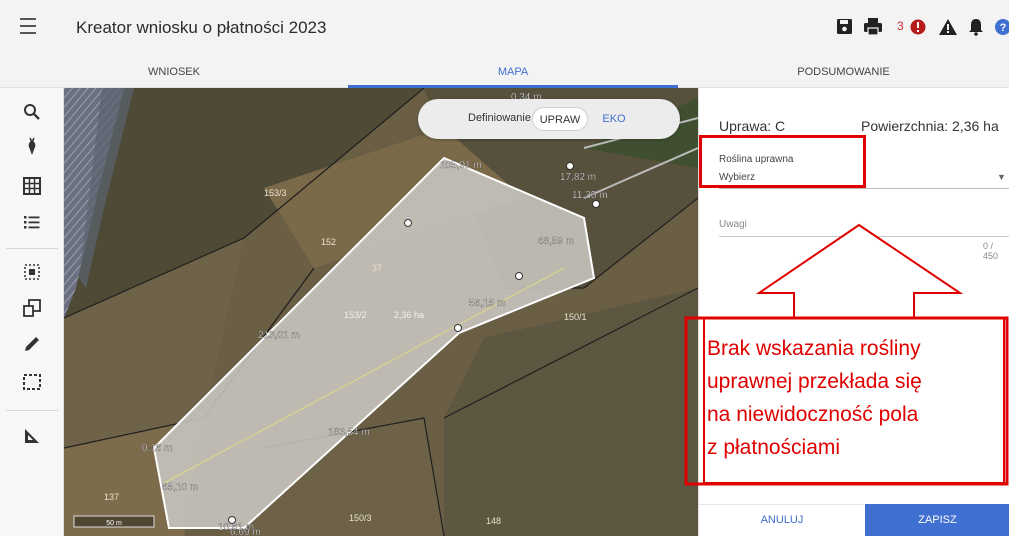  I want to click on parcel-area-label: 2,36 ha, so click(409, 315).